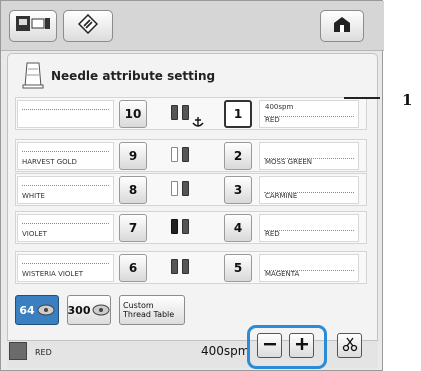 The image size is (421, 371). I want to click on needle-mode-icon, so click(88, 25).